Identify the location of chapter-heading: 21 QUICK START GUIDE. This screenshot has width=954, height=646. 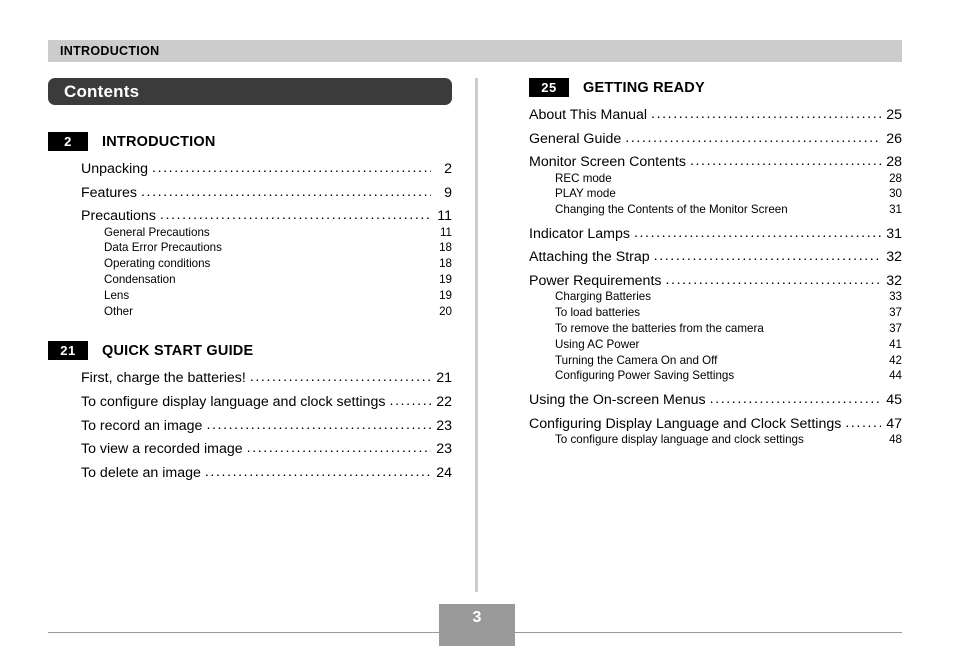
(250, 351).